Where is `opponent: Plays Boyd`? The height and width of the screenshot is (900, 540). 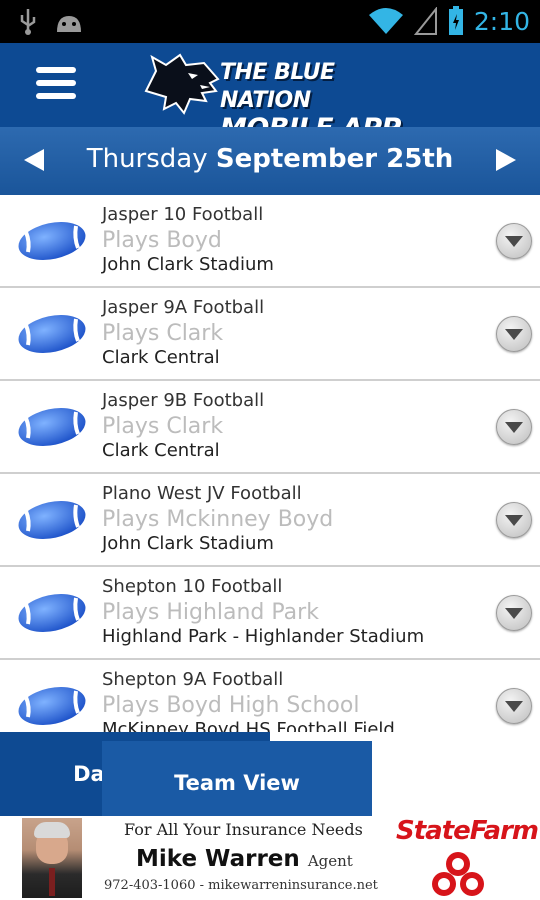
opponent: Plays Boyd is located at coordinates (162, 240).